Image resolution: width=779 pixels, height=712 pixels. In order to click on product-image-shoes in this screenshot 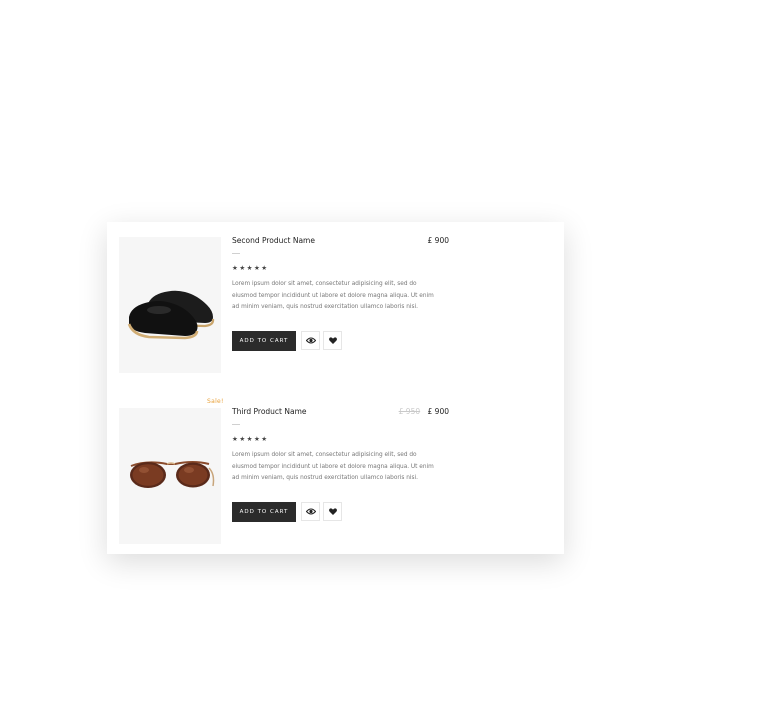, I will do `click(170, 305)`.